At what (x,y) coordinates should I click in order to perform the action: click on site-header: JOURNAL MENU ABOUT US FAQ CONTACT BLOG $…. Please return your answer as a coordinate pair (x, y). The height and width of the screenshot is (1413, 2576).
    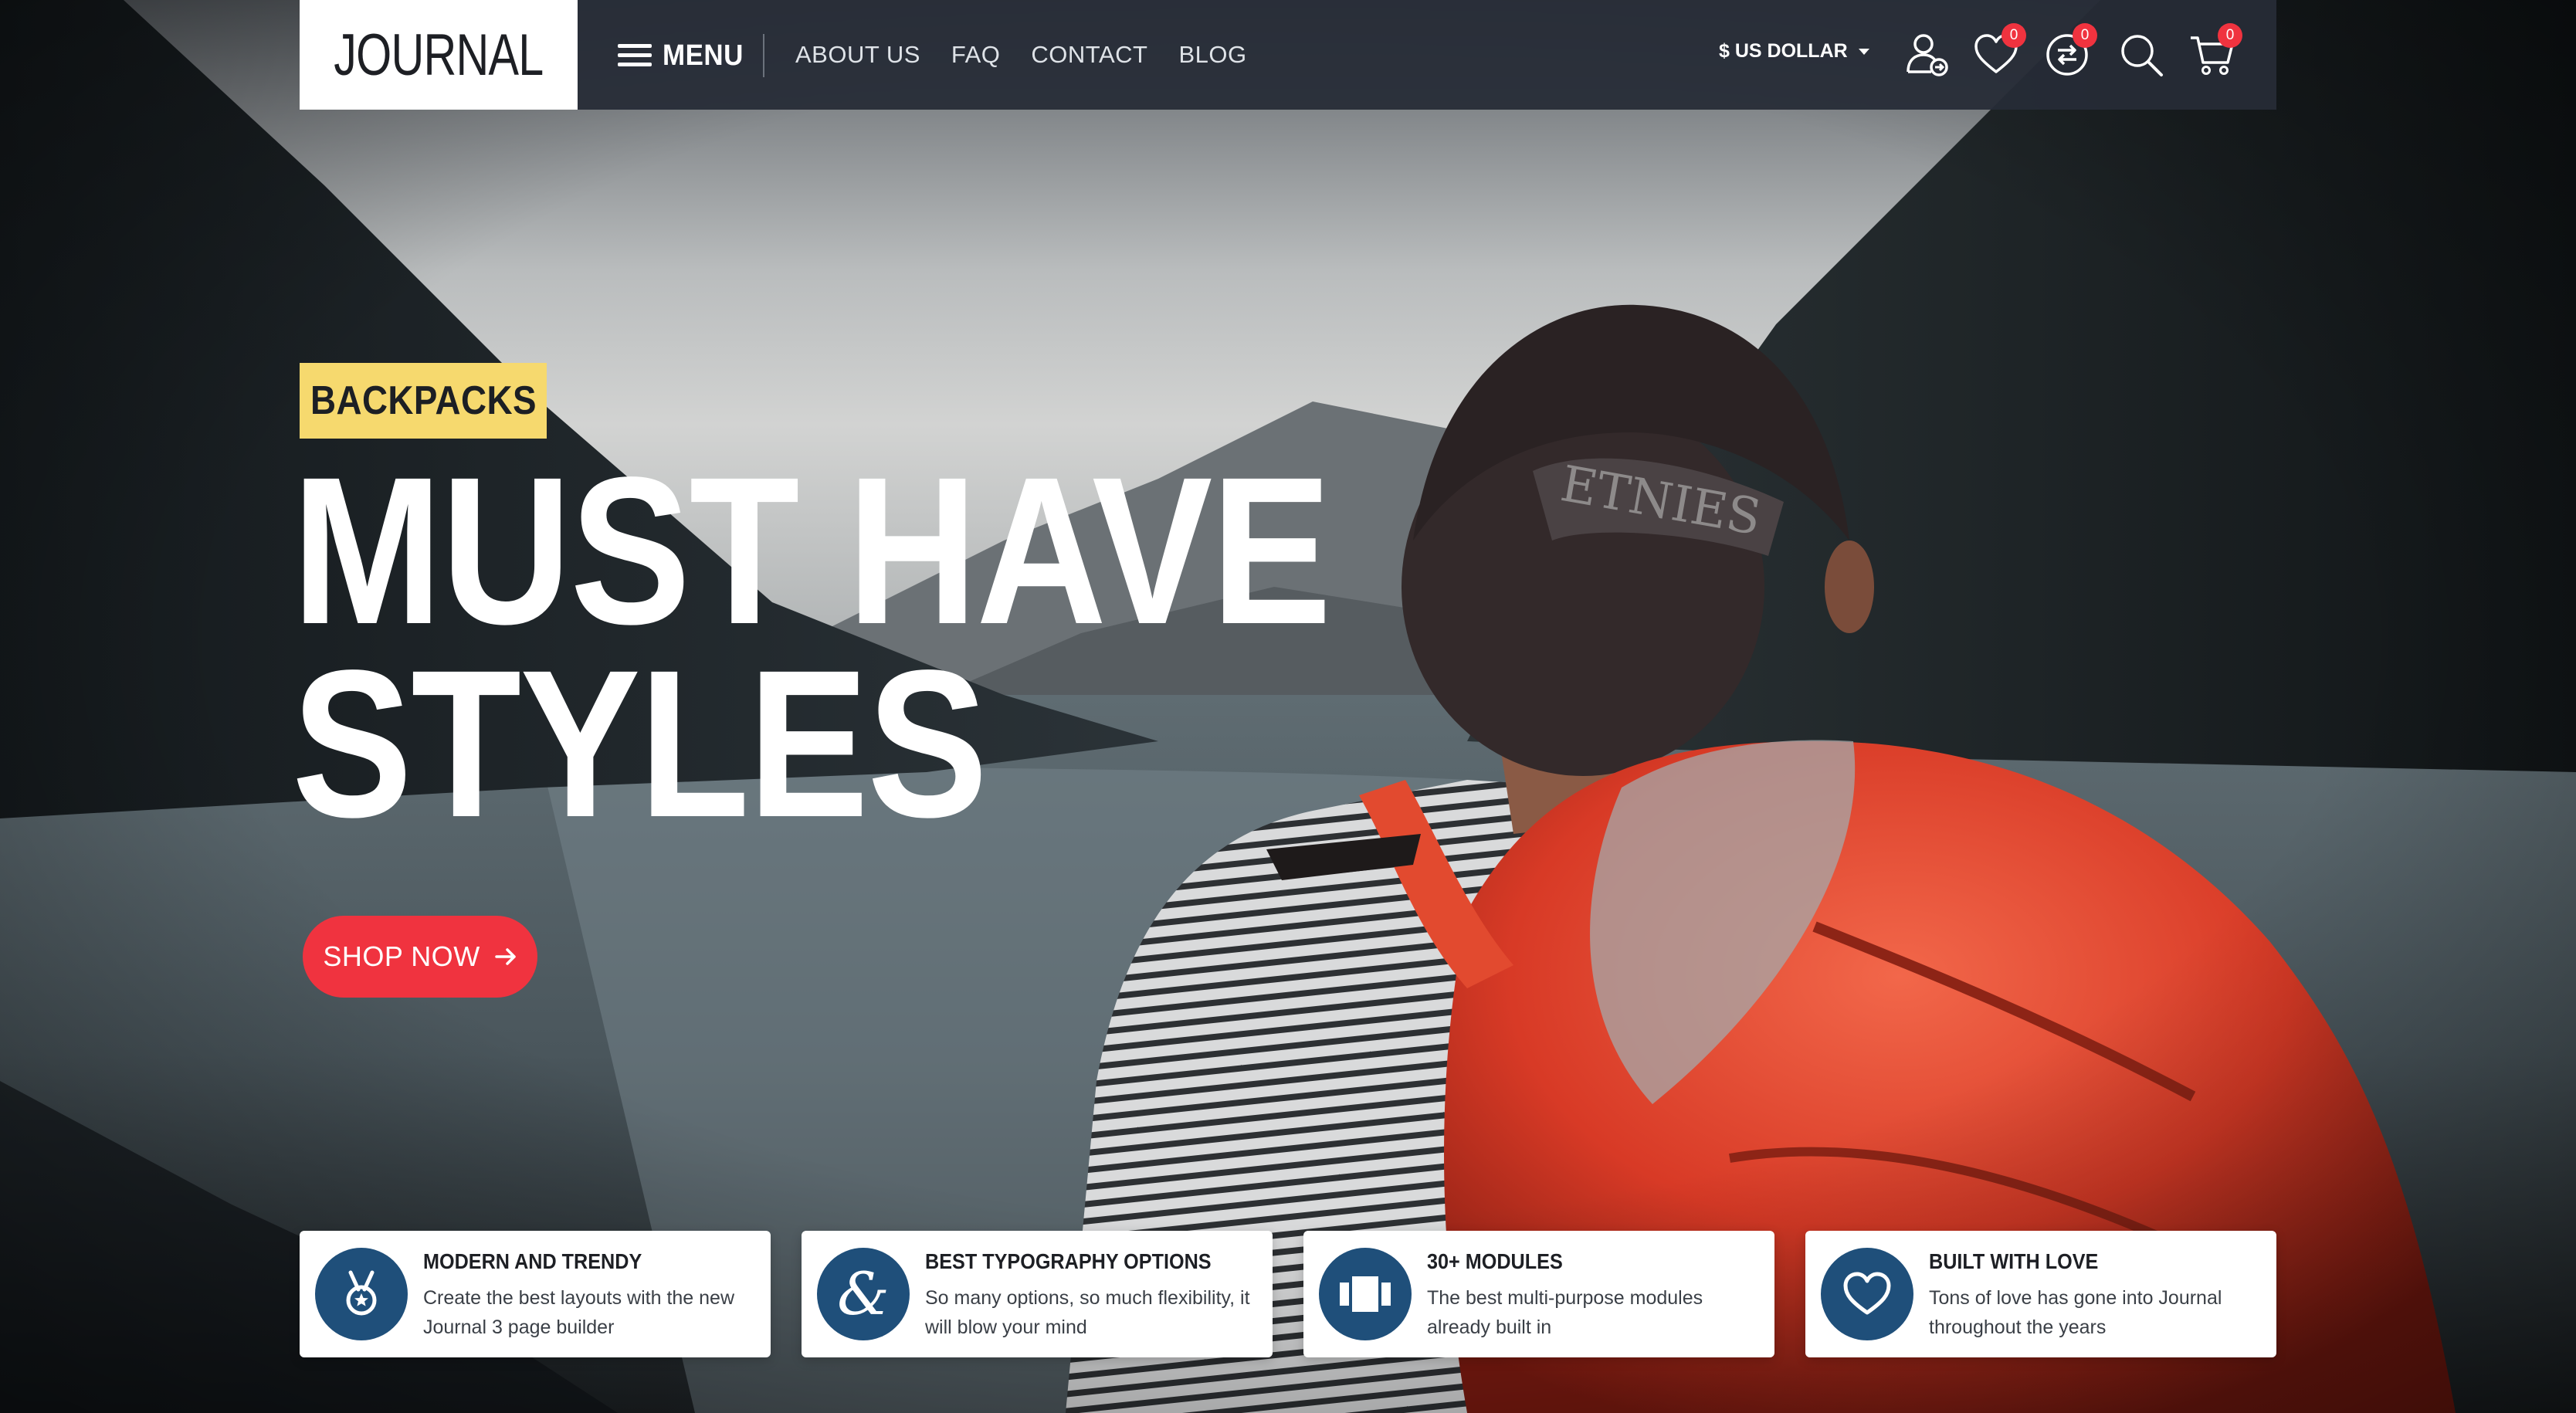
    Looking at the image, I should click on (1288, 55).